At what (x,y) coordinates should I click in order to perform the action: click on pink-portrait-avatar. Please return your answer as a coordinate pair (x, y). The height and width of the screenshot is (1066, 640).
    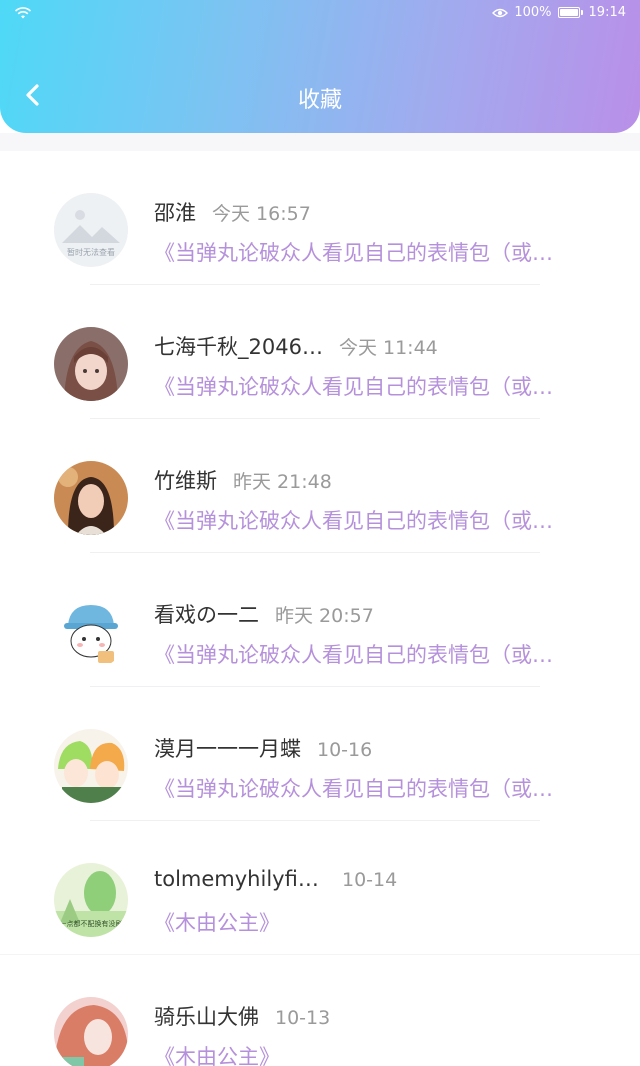
    Looking at the image, I should click on (91, 1031).